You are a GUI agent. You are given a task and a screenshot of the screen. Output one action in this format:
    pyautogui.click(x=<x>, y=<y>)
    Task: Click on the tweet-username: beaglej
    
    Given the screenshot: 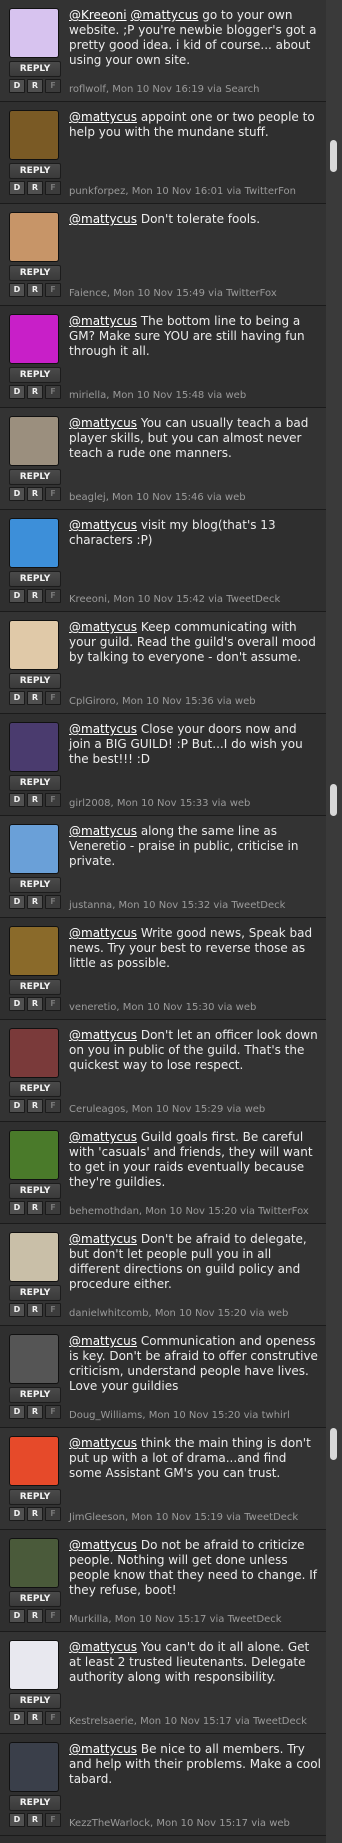 What is the action you would take?
    pyautogui.click(x=87, y=497)
    